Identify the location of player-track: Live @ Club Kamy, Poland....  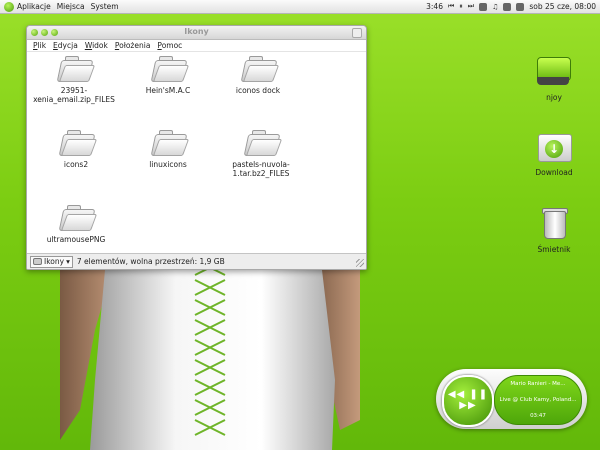
(538, 400).